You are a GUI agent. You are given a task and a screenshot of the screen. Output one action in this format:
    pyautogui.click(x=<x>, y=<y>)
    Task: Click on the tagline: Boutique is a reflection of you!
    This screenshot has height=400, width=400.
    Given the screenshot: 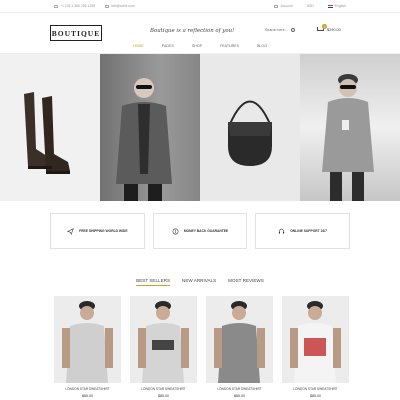 What is the action you would take?
    pyautogui.click(x=192, y=31)
    